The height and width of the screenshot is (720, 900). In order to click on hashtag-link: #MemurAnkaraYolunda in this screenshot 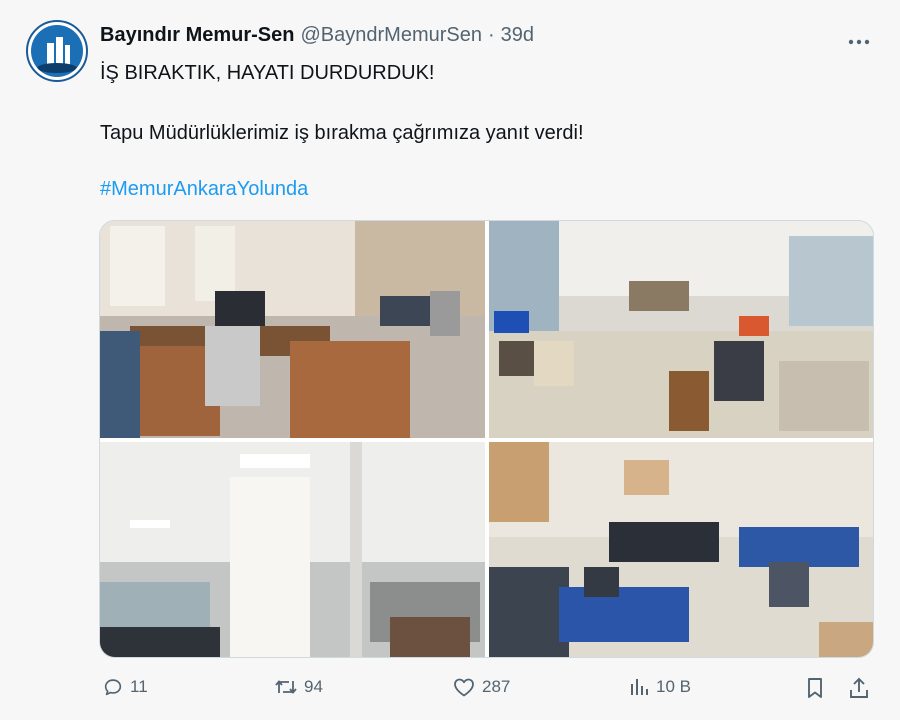, I will do `click(204, 189)`.